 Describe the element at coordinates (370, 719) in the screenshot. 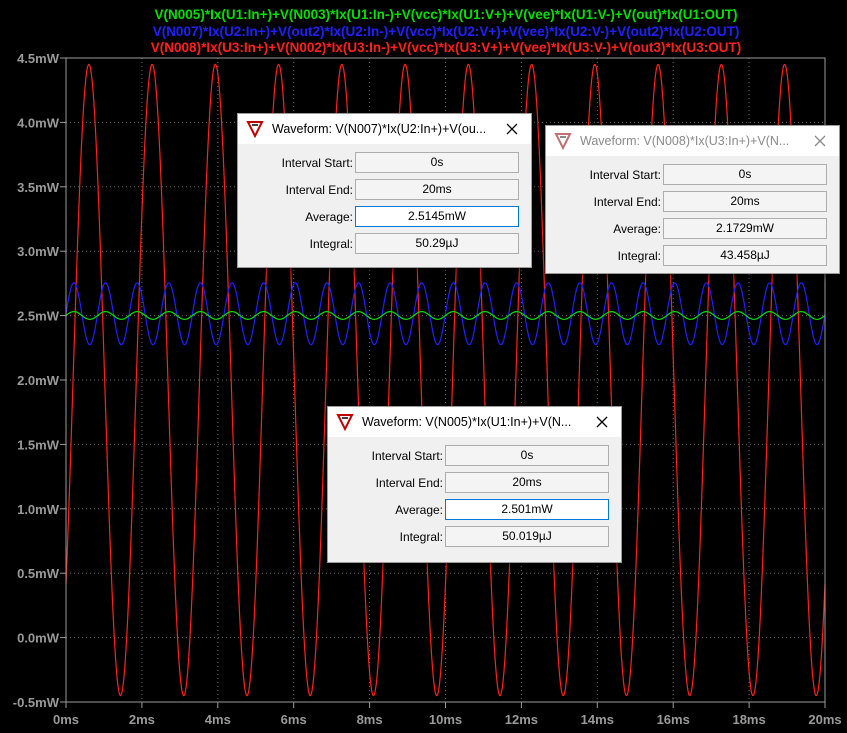

I see `x-tick-label: 8ms` at that location.